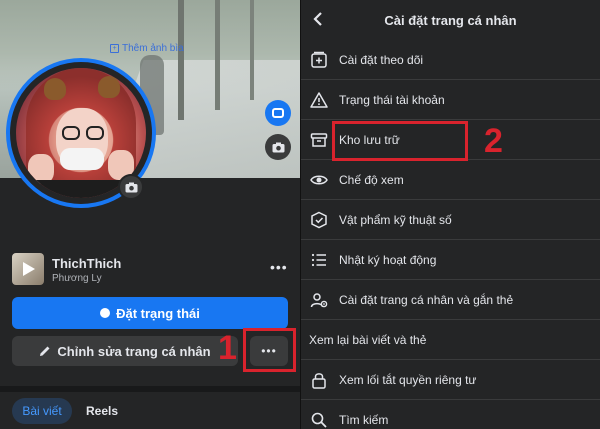 This screenshot has height=429, width=600. What do you see at coordinates (319, 180) in the screenshot?
I see `eye-icon` at bounding box center [319, 180].